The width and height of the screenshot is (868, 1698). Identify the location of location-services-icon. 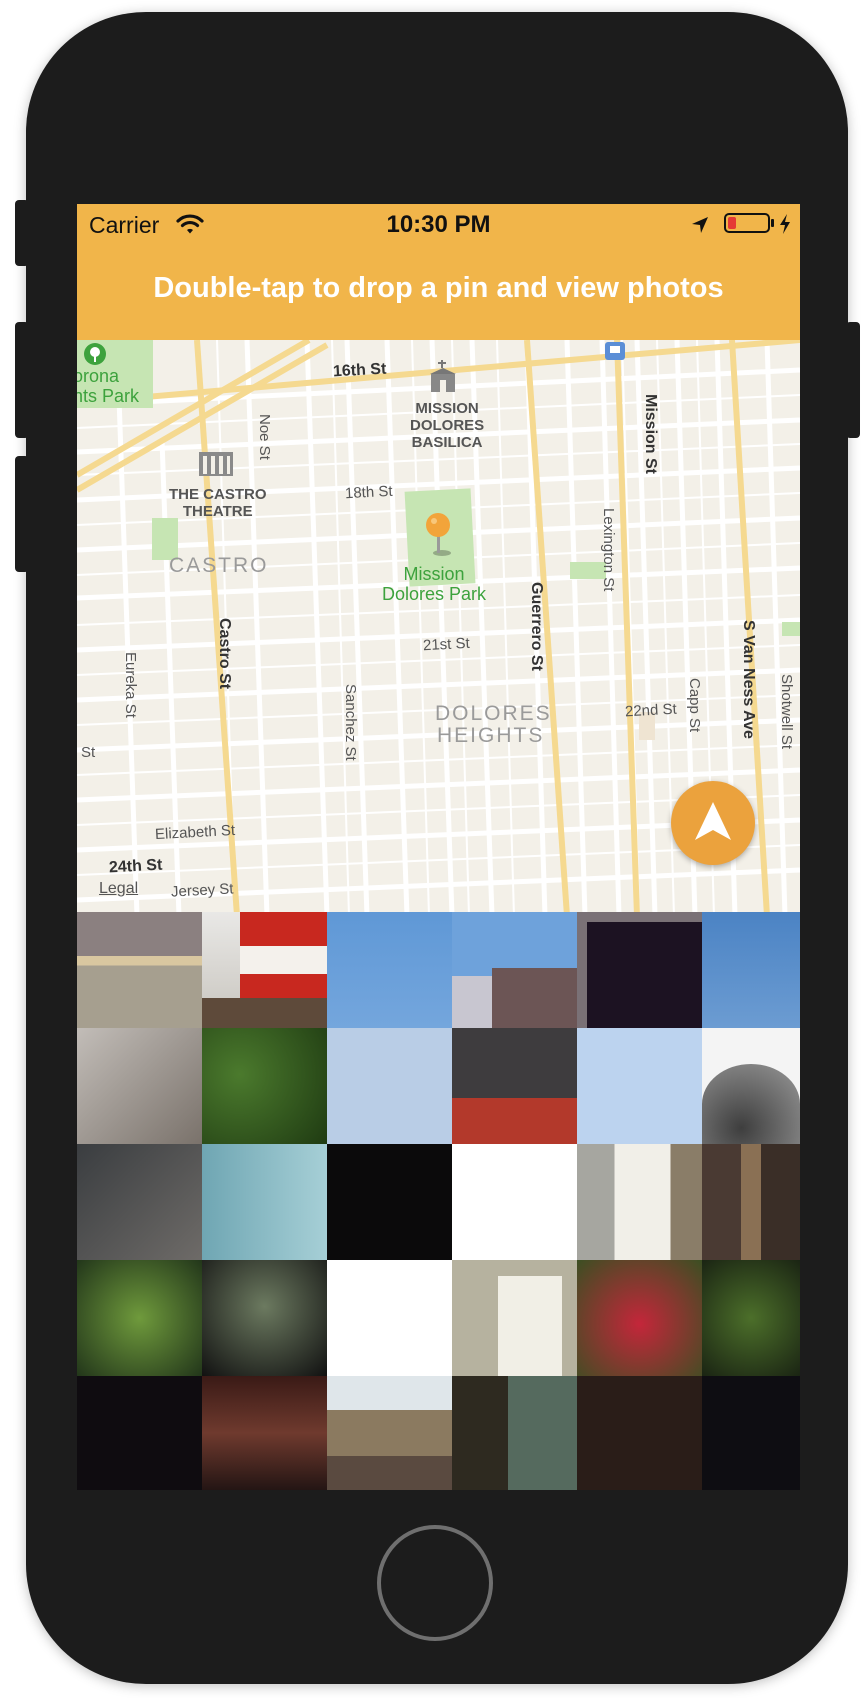
(700, 227).